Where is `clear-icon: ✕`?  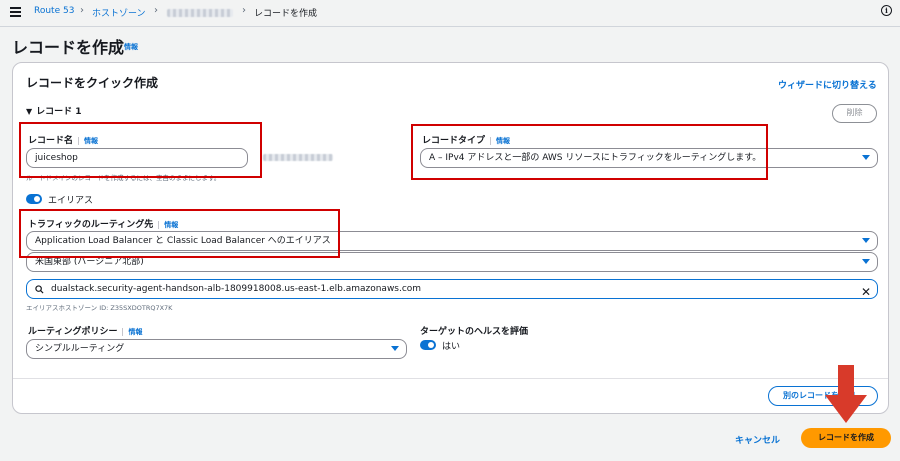 clear-icon: ✕ is located at coordinates (866, 290).